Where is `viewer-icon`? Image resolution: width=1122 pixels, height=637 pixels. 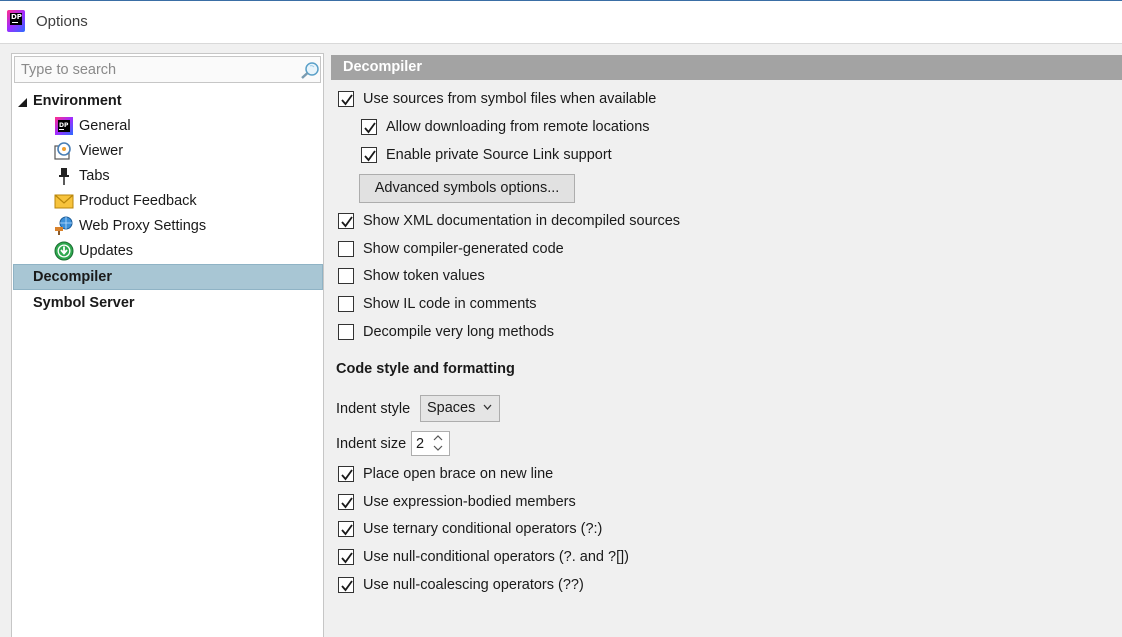
viewer-icon is located at coordinates (62, 151).